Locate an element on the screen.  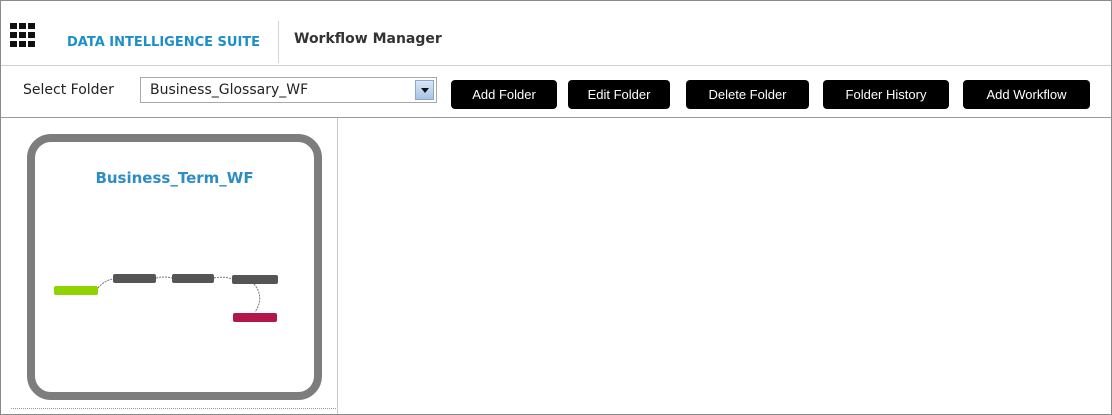
select-folder-label: Select Folder is located at coordinates (68, 90).